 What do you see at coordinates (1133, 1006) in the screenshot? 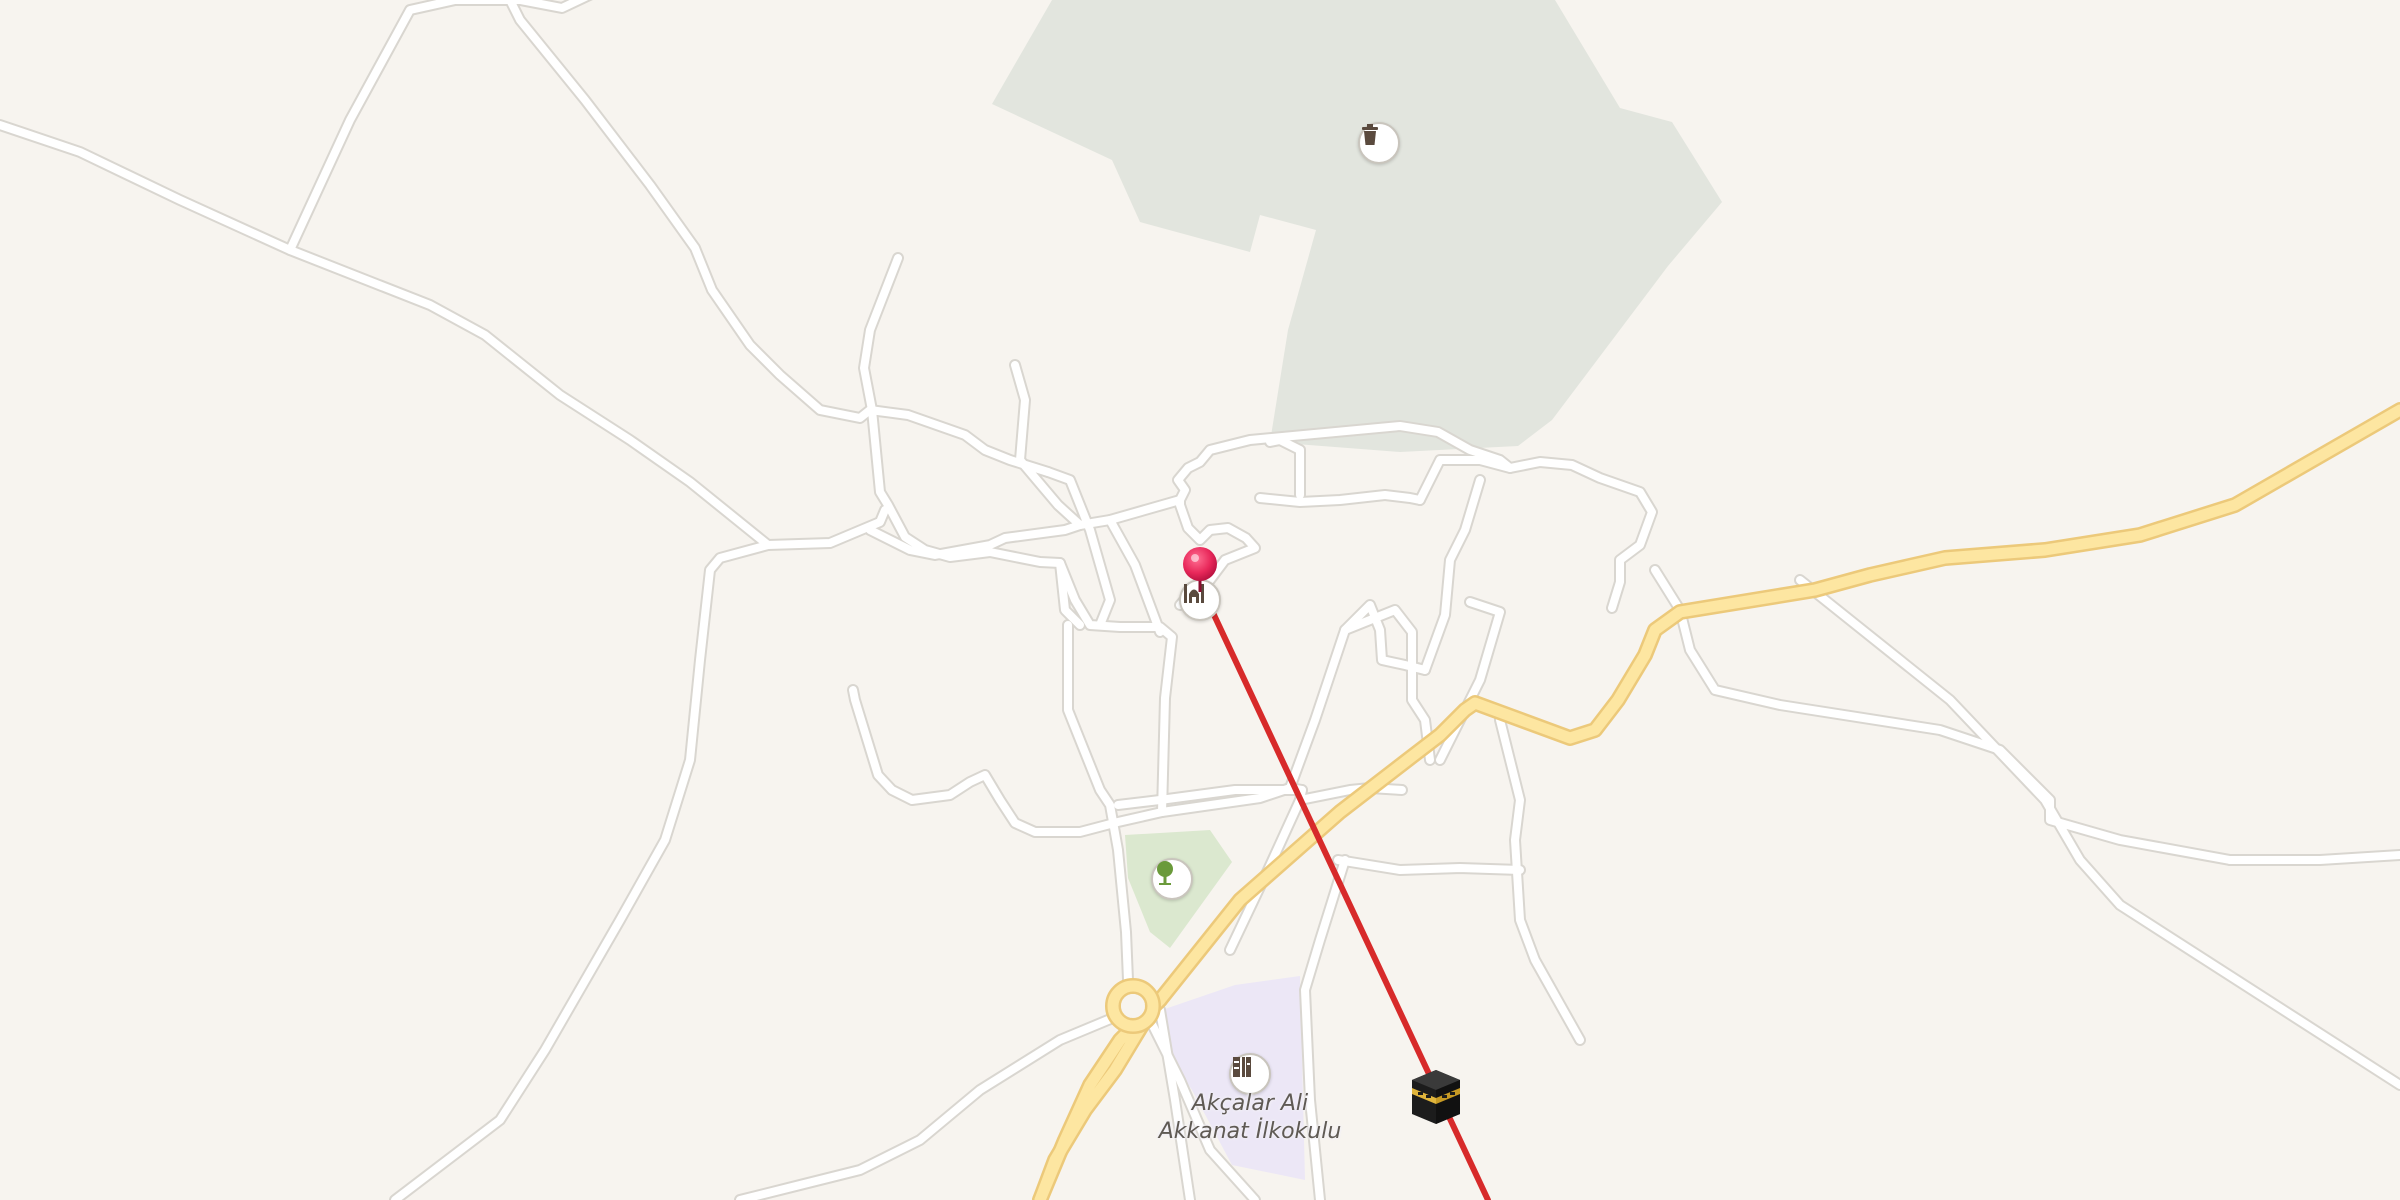
I see `roundabout` at bounding box center [1133, 1006].